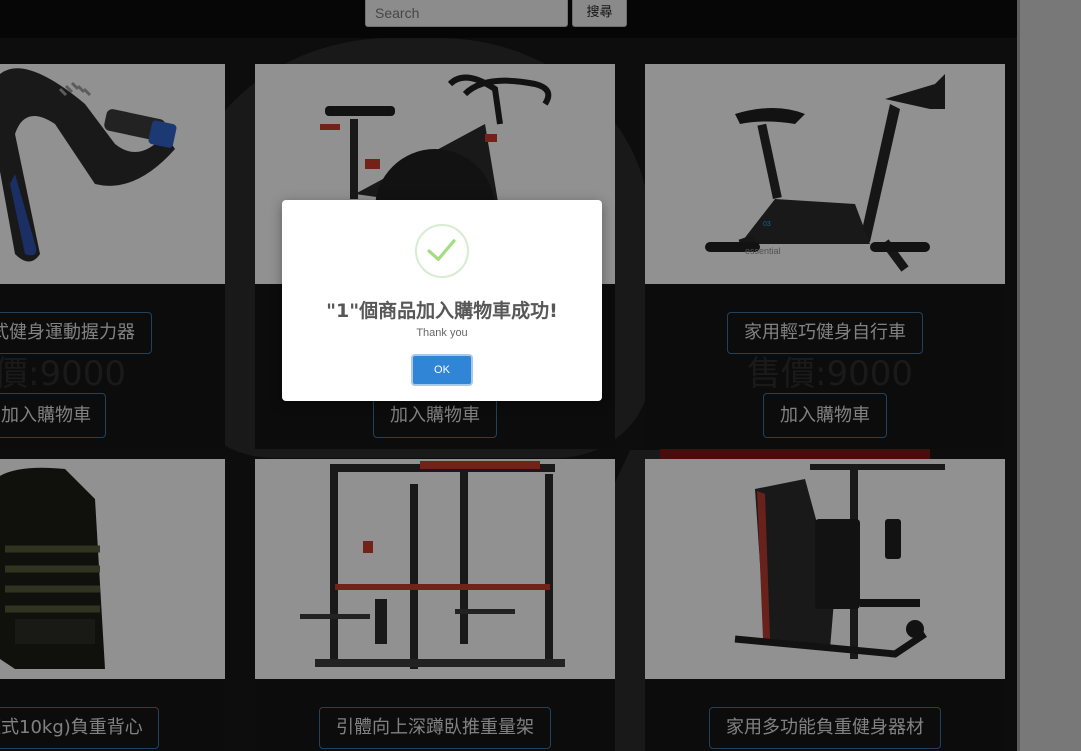 This screenshot has height=751, width=1081. I want to click on ok-button: OK, so click(442, 370).